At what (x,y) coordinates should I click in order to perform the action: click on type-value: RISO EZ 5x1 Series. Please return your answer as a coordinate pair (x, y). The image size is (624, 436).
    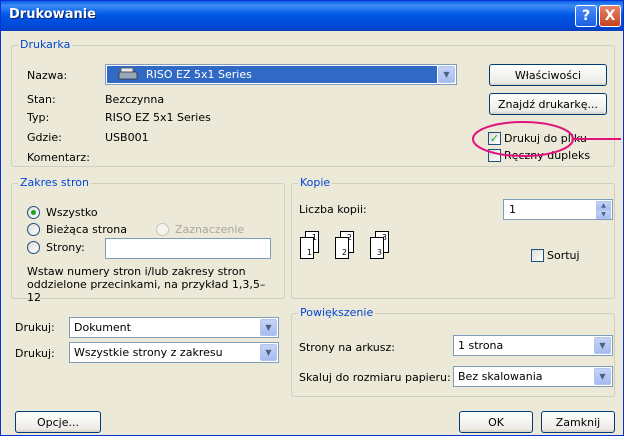
    Looking at the image, I should click on (158, 117).